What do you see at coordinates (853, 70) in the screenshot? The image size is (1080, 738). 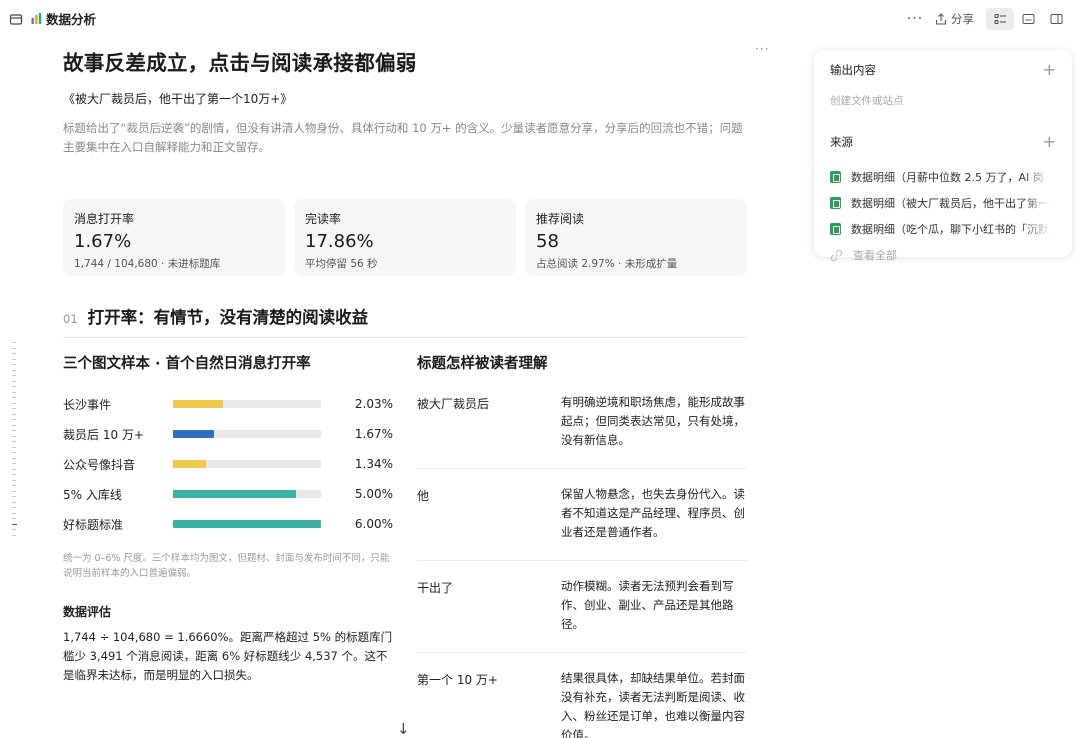 I see `output-label: 输出内容` at bounding box center [853, 70].